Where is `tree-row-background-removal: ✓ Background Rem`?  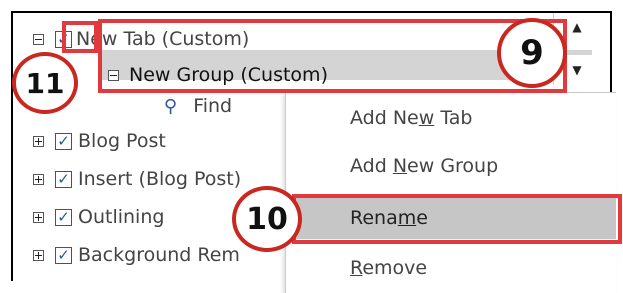
tree-row-background-removal: ✓ Background Rem is located at coordinates (136, 255).